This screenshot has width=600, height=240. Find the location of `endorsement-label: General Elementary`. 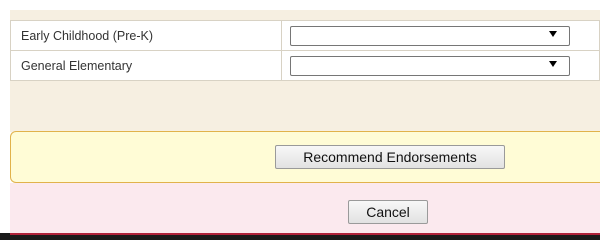

endorsement-label: General Elementary is located at coordinates (146, 65).